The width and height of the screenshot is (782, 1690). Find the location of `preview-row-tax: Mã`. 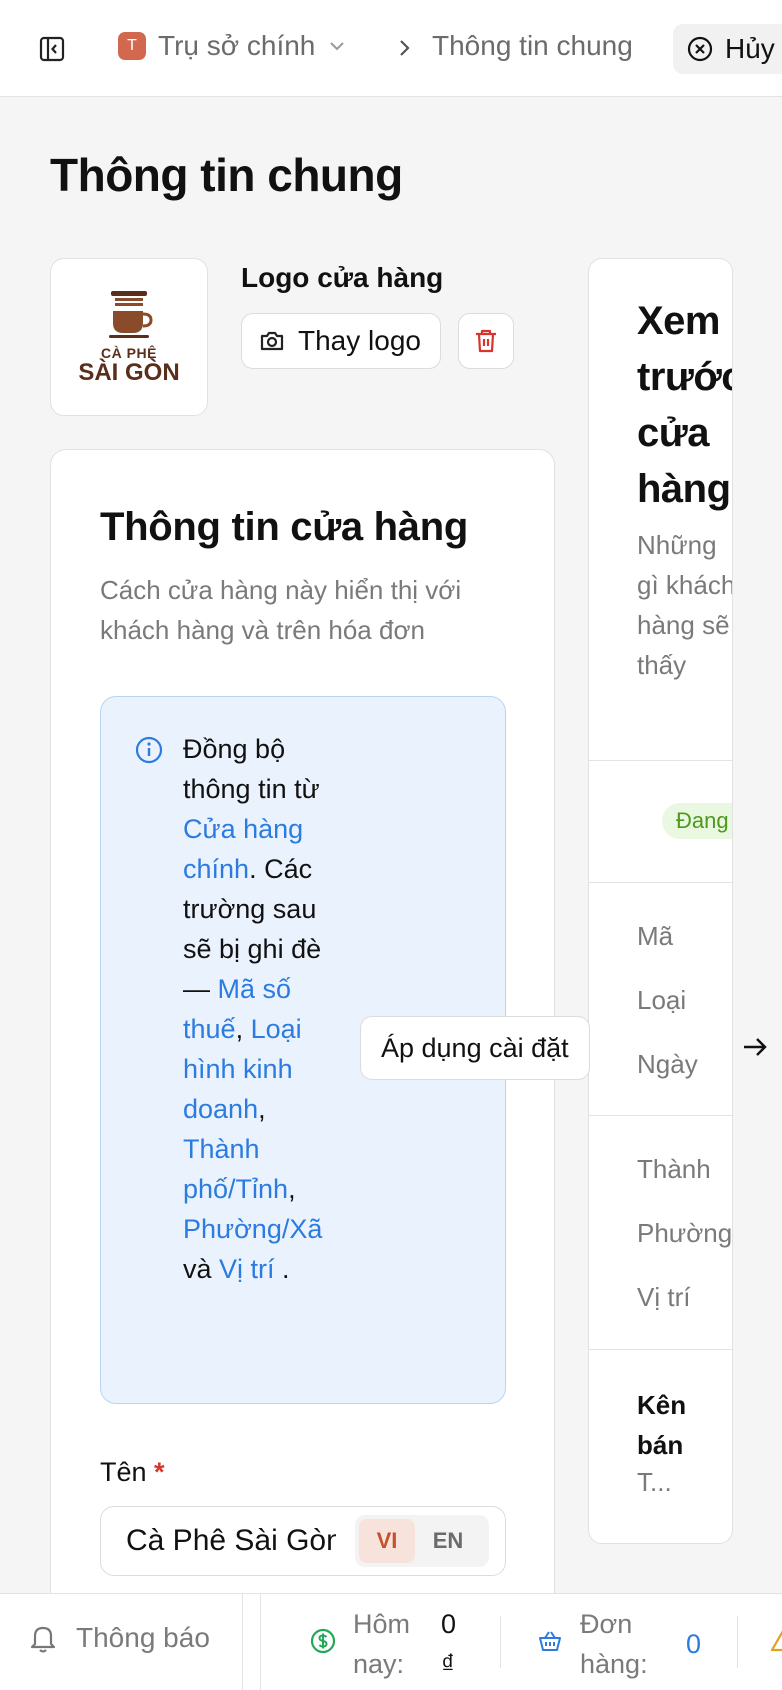

preview-row-tax: Mã is located at coordinates (655, 936).